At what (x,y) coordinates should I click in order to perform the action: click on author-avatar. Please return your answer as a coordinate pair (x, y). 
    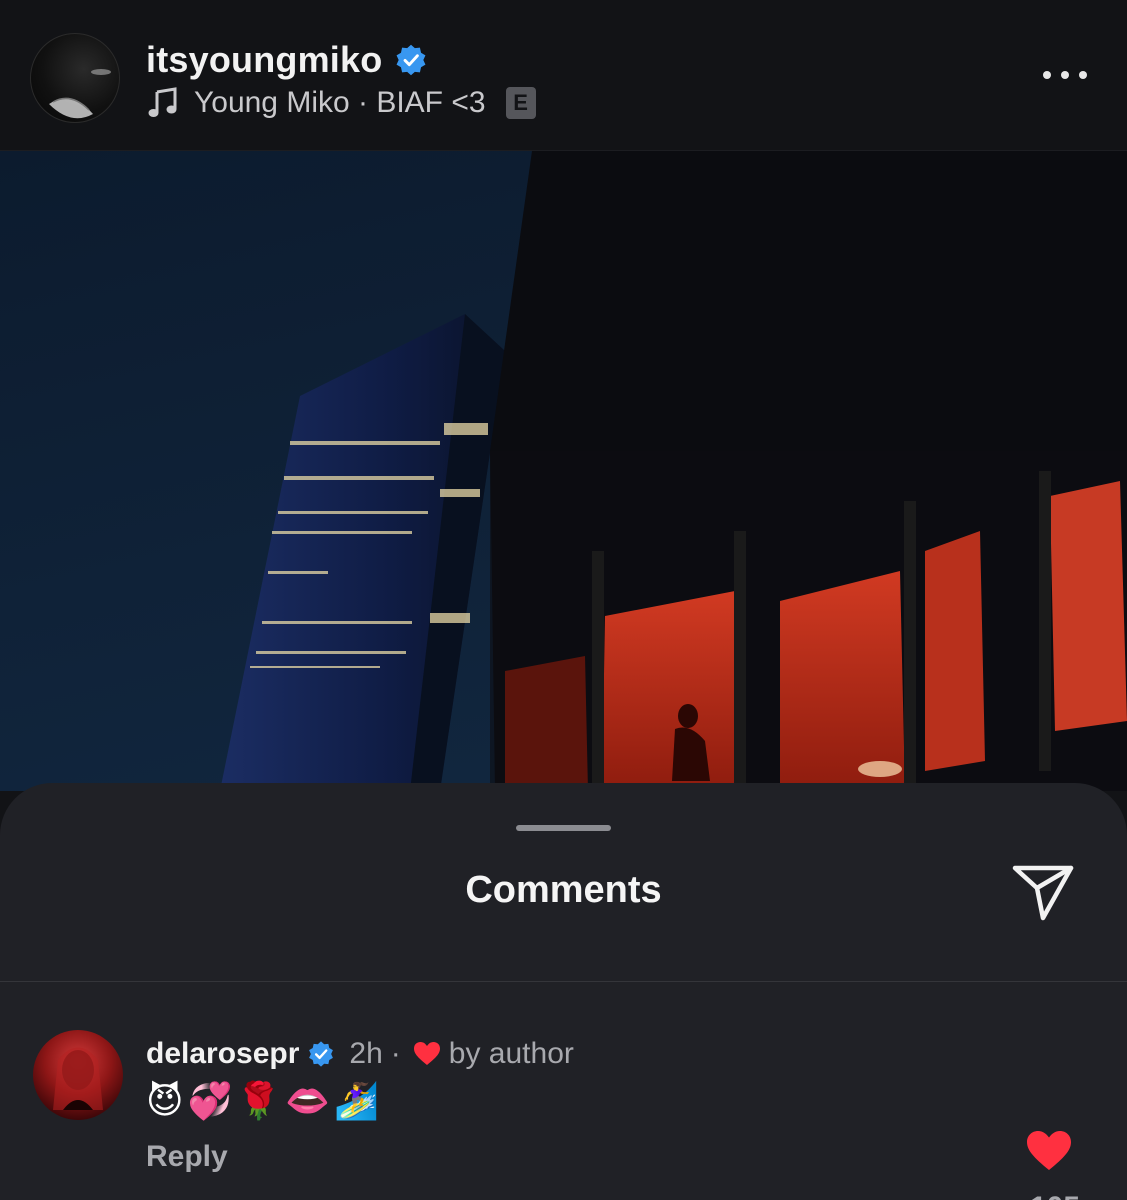
    Looking at the image, I should click on (75, 78).